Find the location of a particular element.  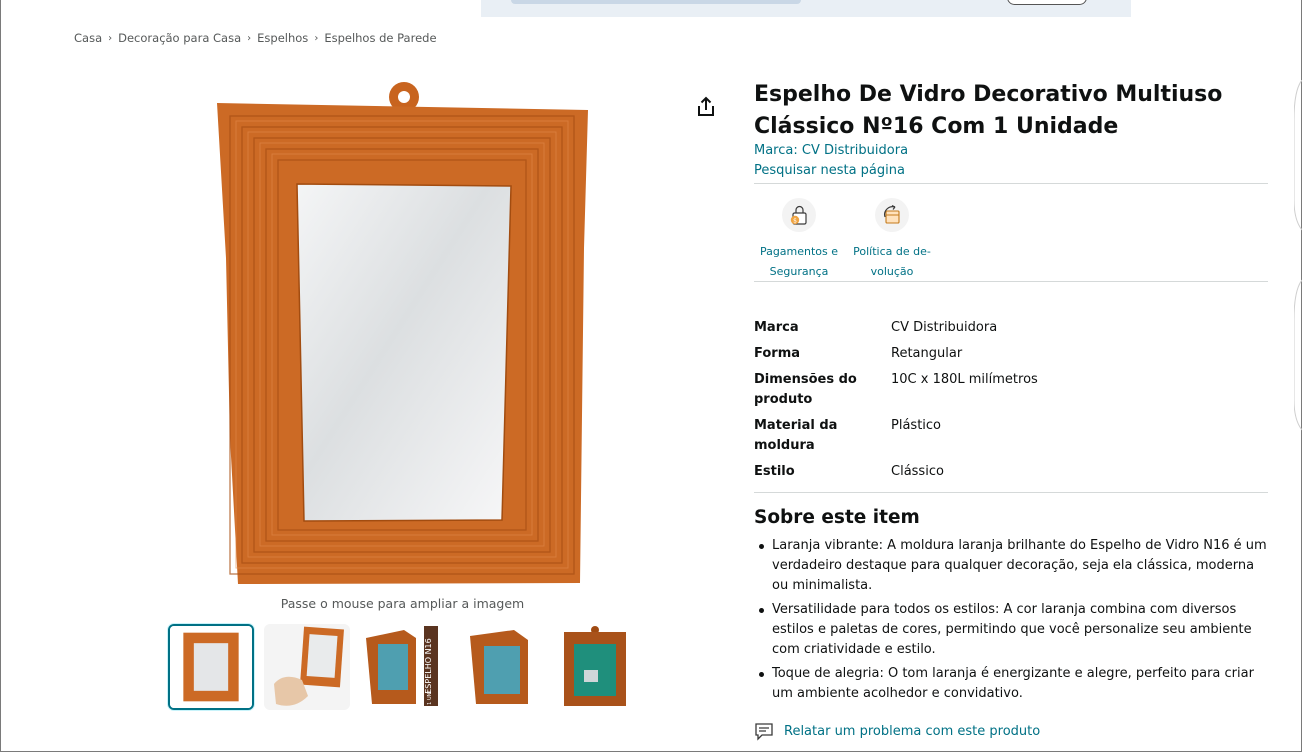

spec-row: Estilo Clássico is located at coordinates (1011, 472).